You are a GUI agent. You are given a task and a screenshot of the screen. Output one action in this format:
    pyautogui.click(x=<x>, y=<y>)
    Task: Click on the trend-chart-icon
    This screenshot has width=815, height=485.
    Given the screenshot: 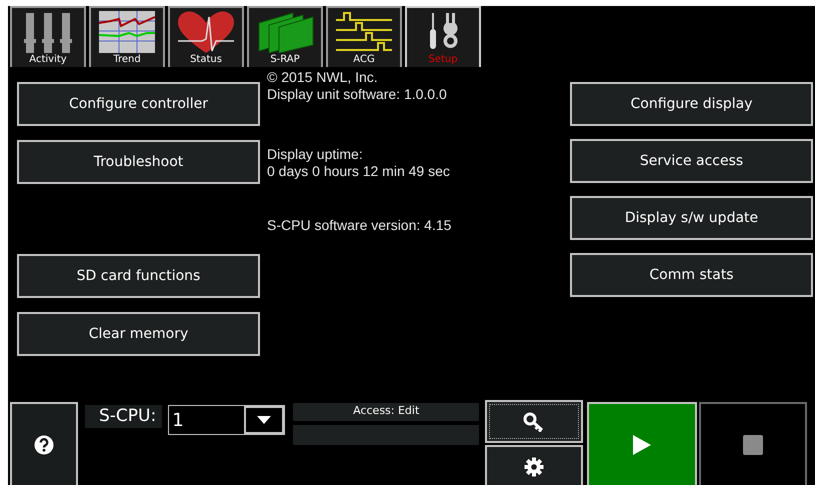 What is the action you would take?
    pyautogui.click(x=127, y=32)
    